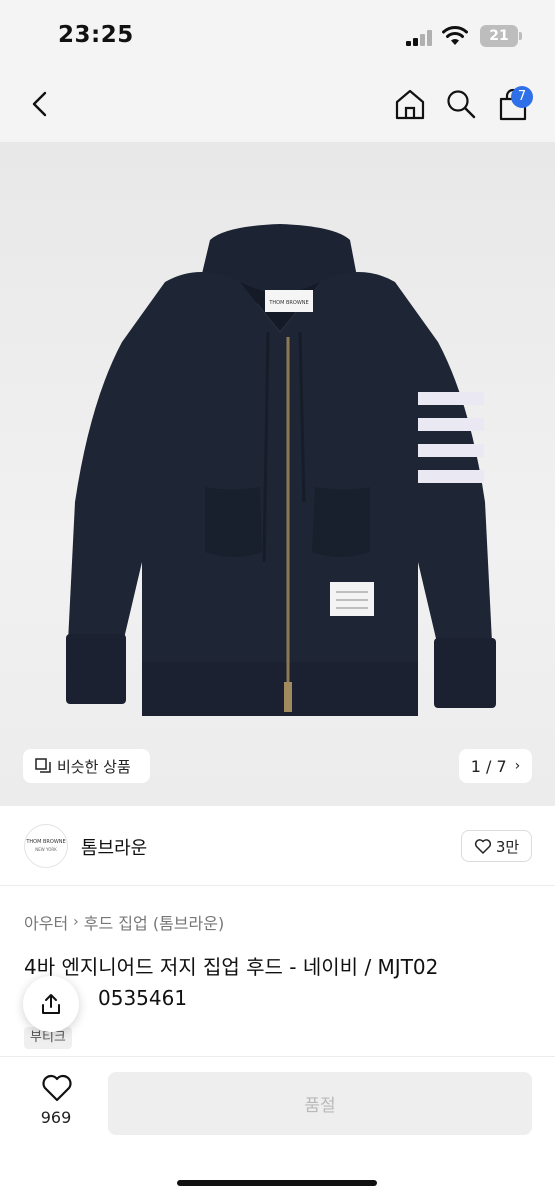  What do you see at coordinates (288, 303) in the screenshot?
I see `neck-label-text: THOM BROWNE` at bounding box center [288, 303].